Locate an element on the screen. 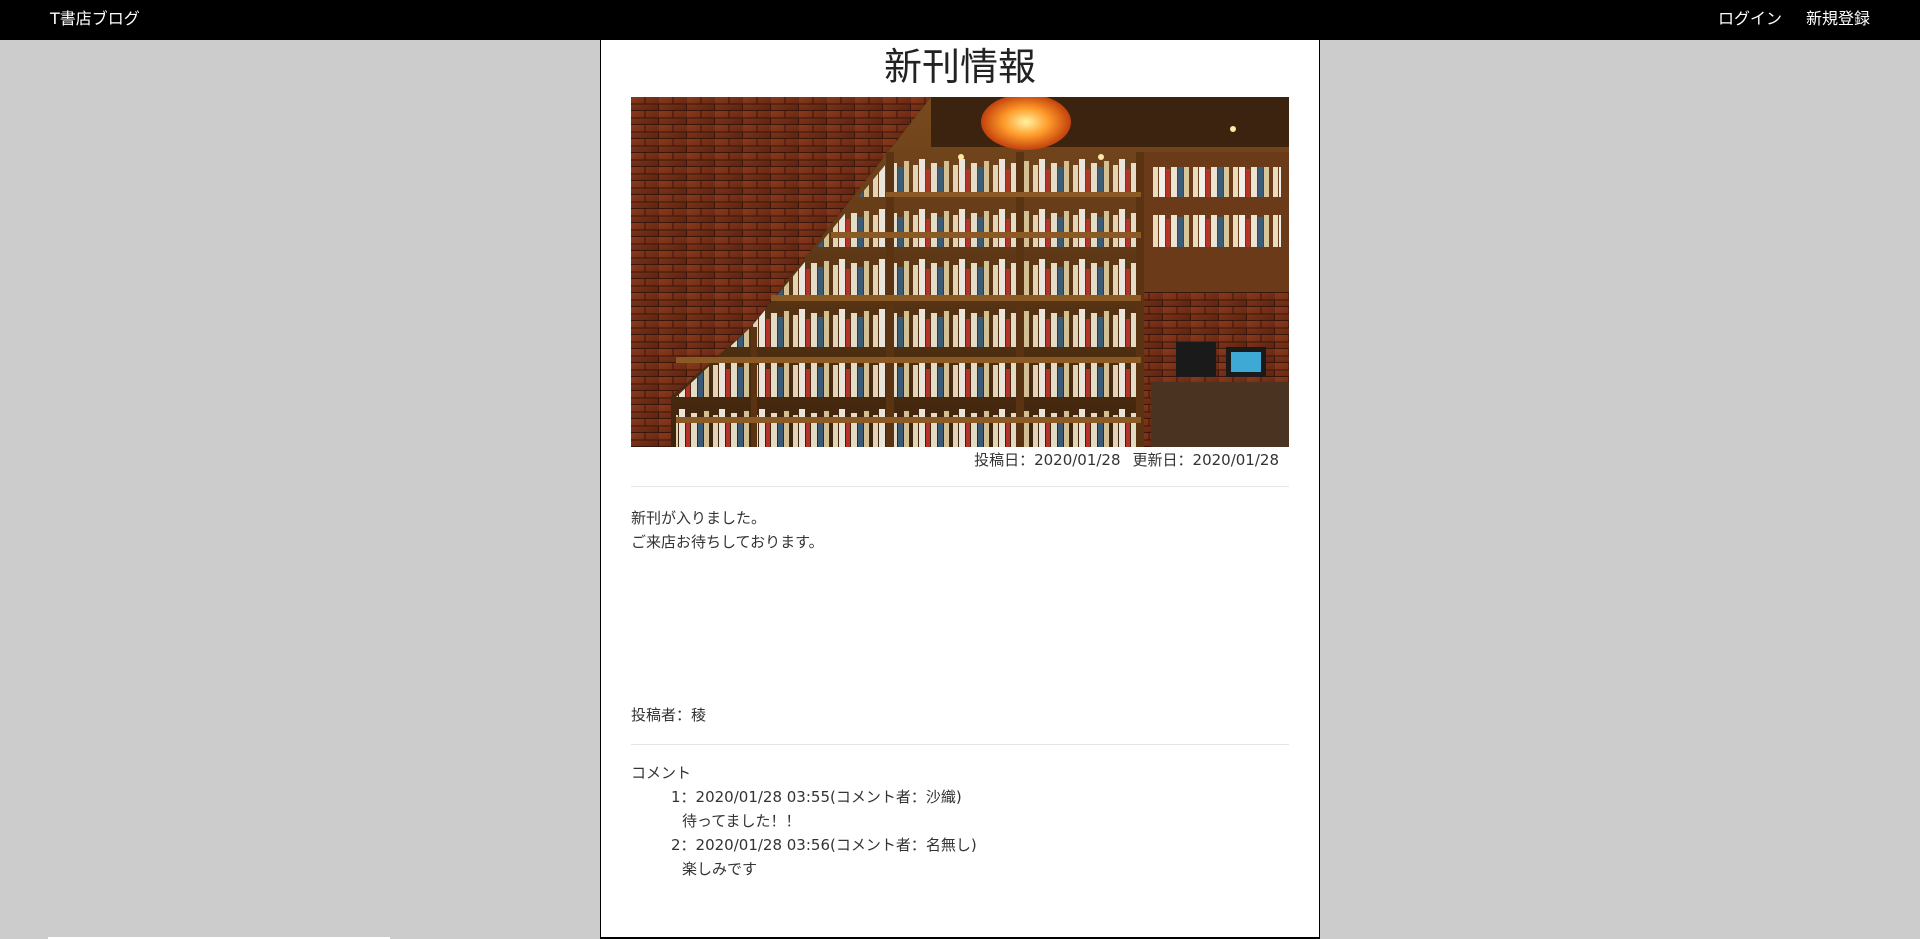 The height and width of the screenshot is (939, 1920). signup-link: 新規登録 is located at coordinates (1838, 19).